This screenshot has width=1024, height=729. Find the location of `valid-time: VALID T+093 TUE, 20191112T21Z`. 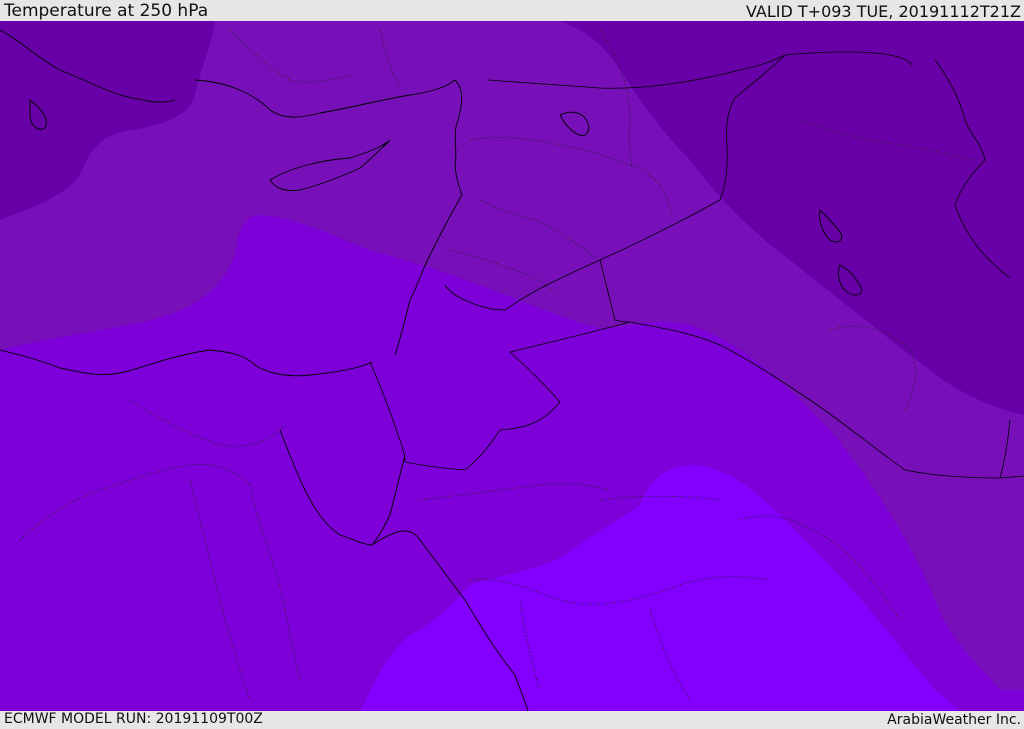

valid-time: VALID T+093 TUE, 20191112T21Z is located at coordinates (883, 11).